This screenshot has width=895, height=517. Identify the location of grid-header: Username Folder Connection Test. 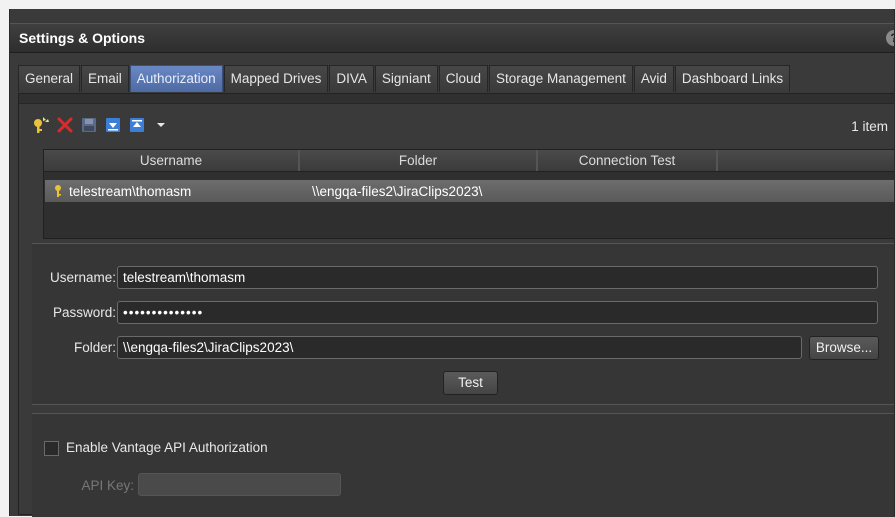
(469, 161).